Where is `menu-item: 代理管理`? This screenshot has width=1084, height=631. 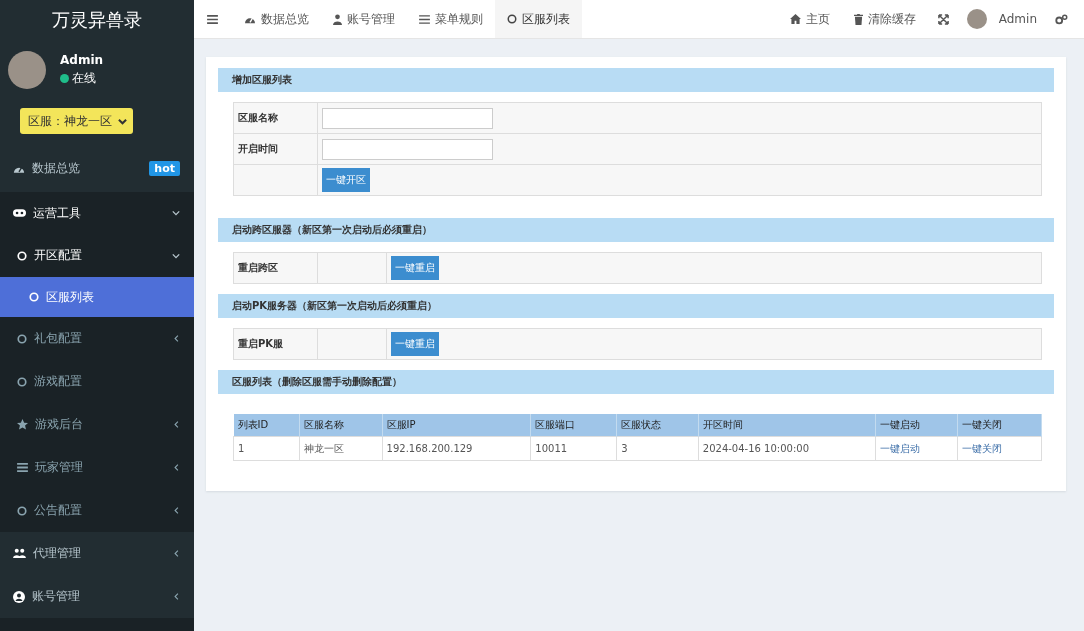
menu-item: 代理管理 is located at coordinates (97, 553).